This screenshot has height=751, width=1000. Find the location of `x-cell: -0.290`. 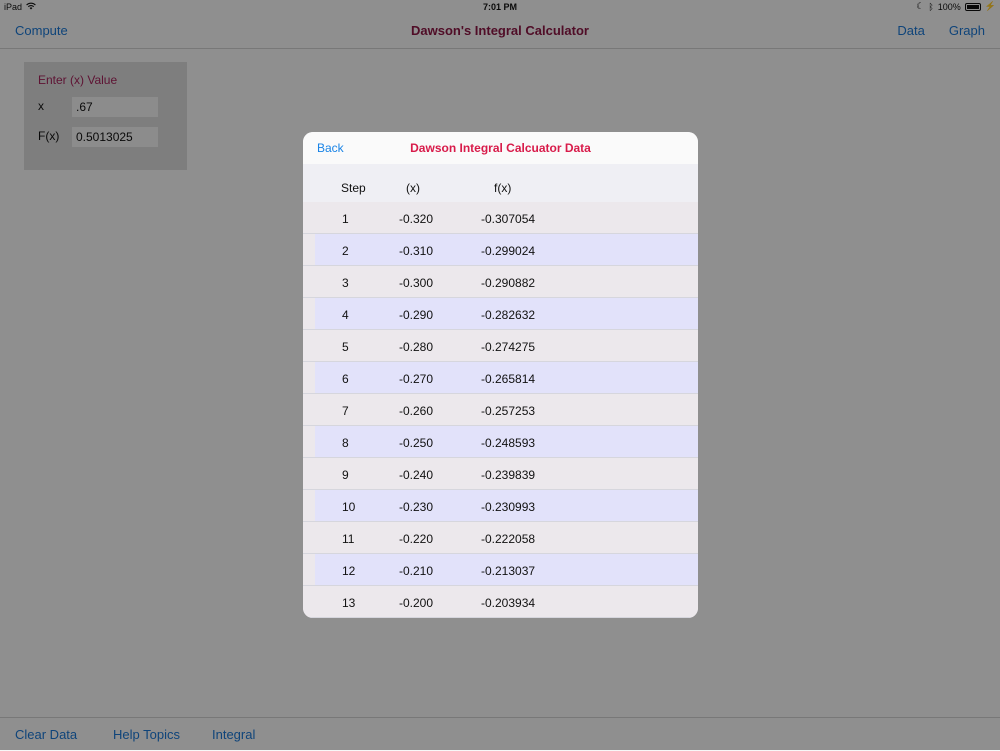

x-cell: -0.290 is located at coordinates (416, 315).